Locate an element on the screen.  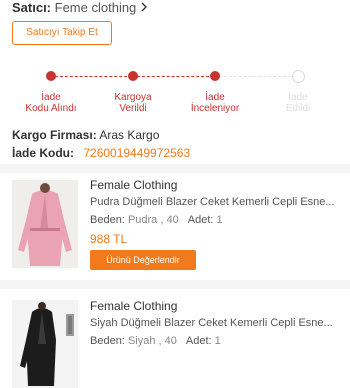
seller-name: Feme clothing is located at coordinates (96, 7).